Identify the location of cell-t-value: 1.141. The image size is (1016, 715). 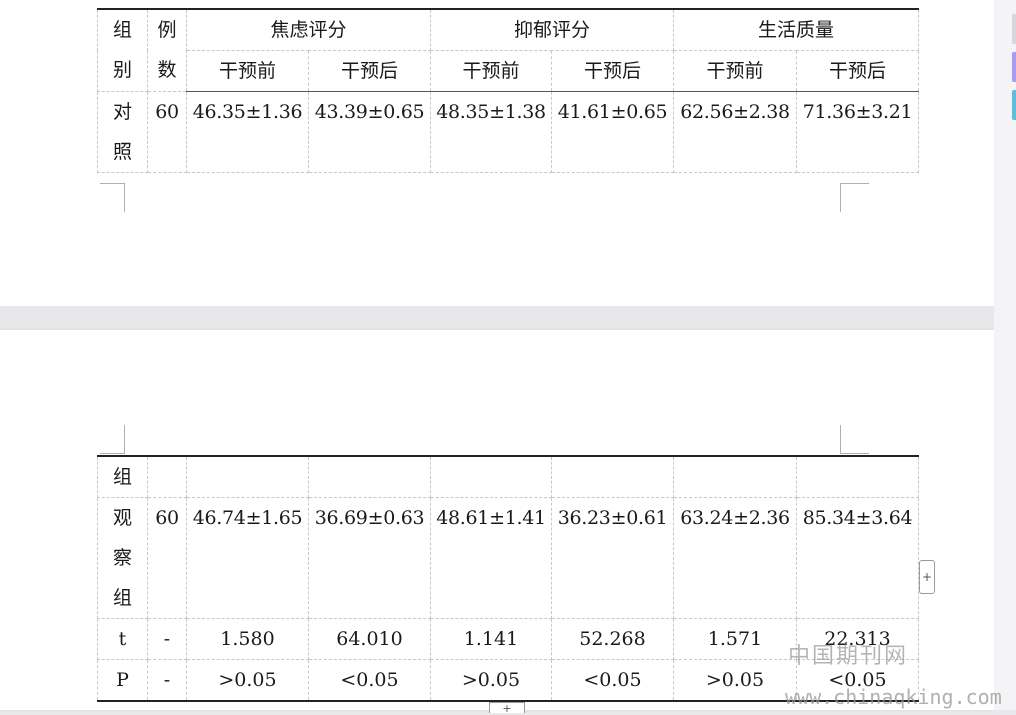
(491, 639).